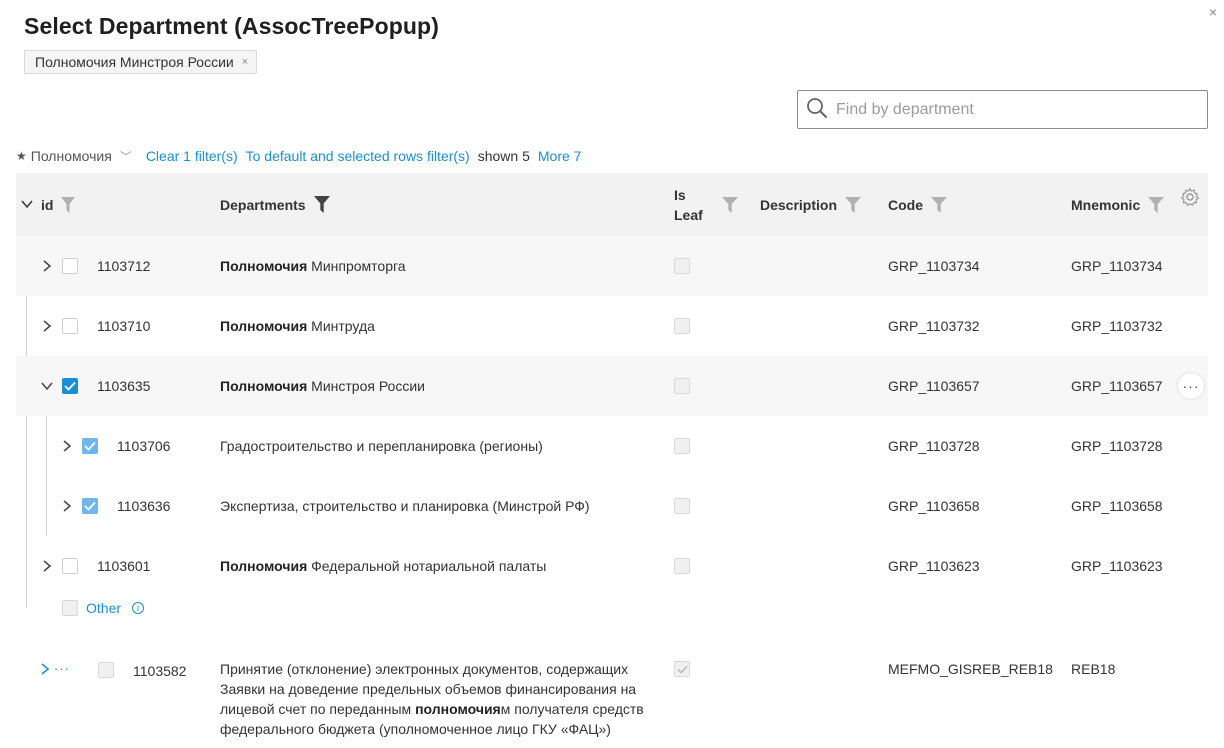 This screenshot has height=748, width=1224. I want to click on column-label: Departments, so click(263, 204).